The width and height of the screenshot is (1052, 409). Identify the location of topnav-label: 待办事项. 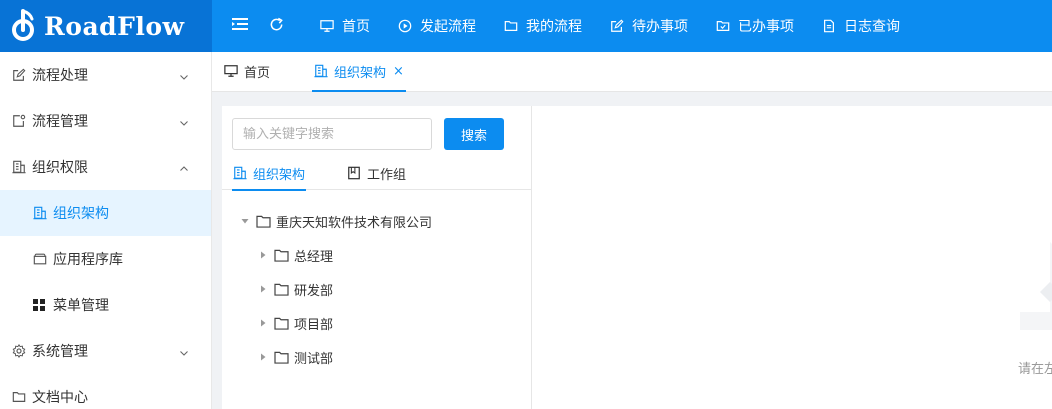
(660, 27).